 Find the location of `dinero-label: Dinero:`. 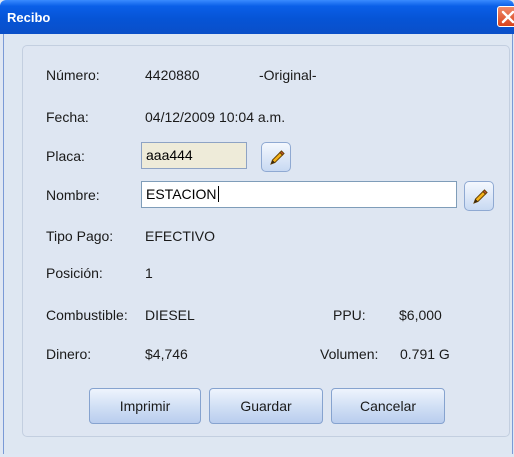

dinero-label: Dinero: is located at coordinates (69, 354).